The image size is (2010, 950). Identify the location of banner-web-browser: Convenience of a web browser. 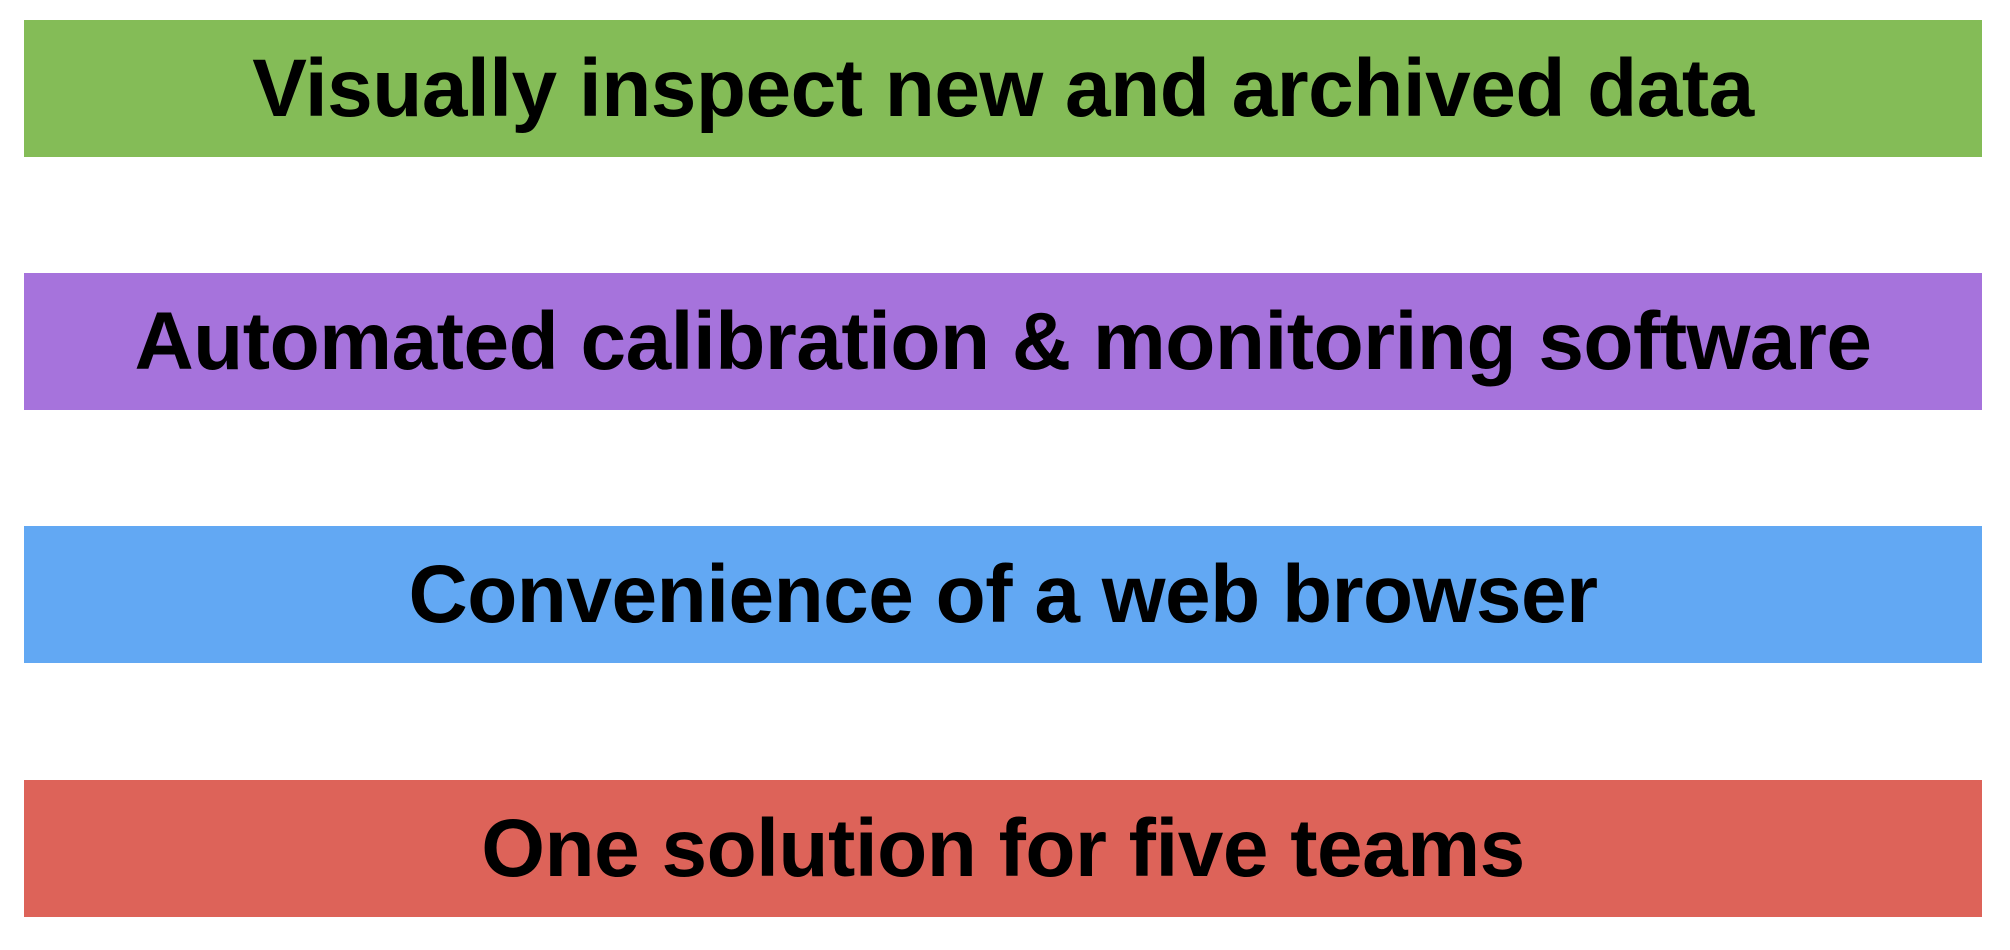
(1003, 594).